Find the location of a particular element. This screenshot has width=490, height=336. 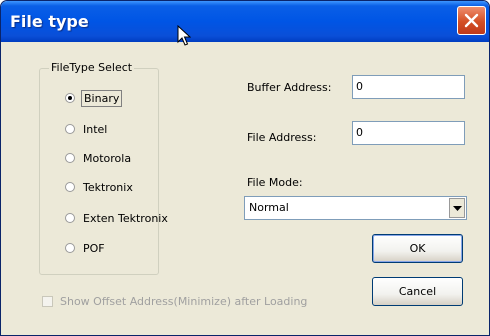

show-offset-checkbox is located at coordinates (47, 301).